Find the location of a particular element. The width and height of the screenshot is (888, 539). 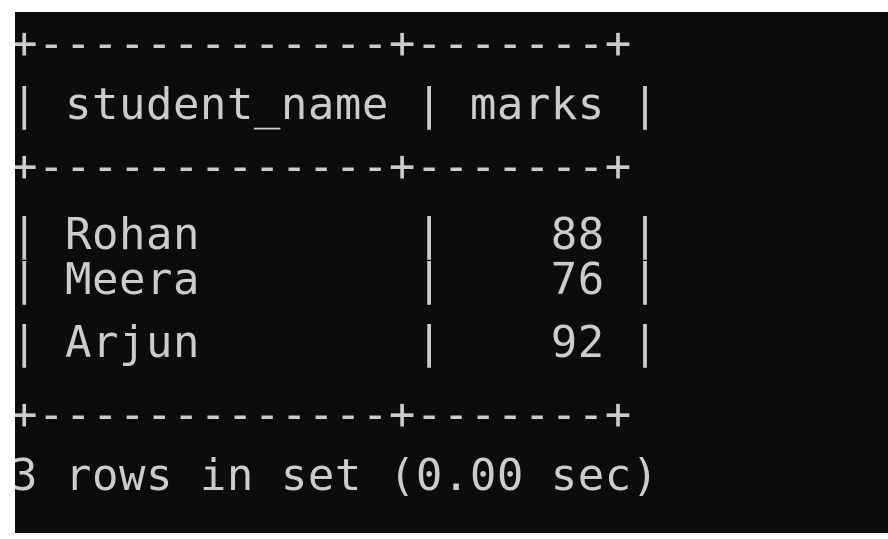

table-row: | Arjun | 92 | is located at coordinates (337, 342).